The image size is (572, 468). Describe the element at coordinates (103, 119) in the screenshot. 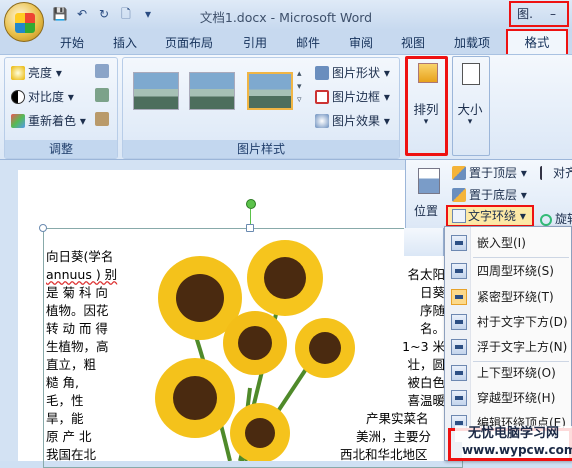

I see `reset-picture-icon` at that location.